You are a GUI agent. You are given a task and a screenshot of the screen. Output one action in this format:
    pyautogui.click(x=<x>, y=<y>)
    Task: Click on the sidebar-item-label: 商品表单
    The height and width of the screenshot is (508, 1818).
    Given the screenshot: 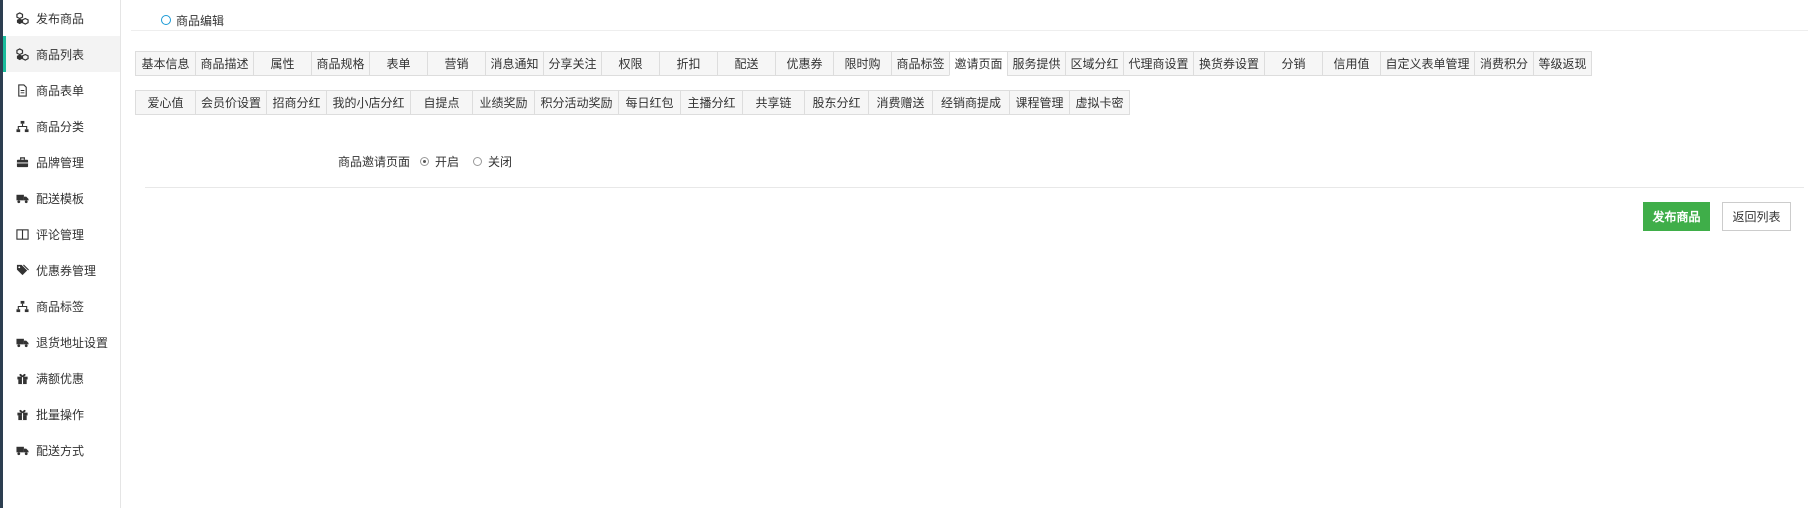 What is the action you would take?
    pyautogui.click(x=60, y=90)
    